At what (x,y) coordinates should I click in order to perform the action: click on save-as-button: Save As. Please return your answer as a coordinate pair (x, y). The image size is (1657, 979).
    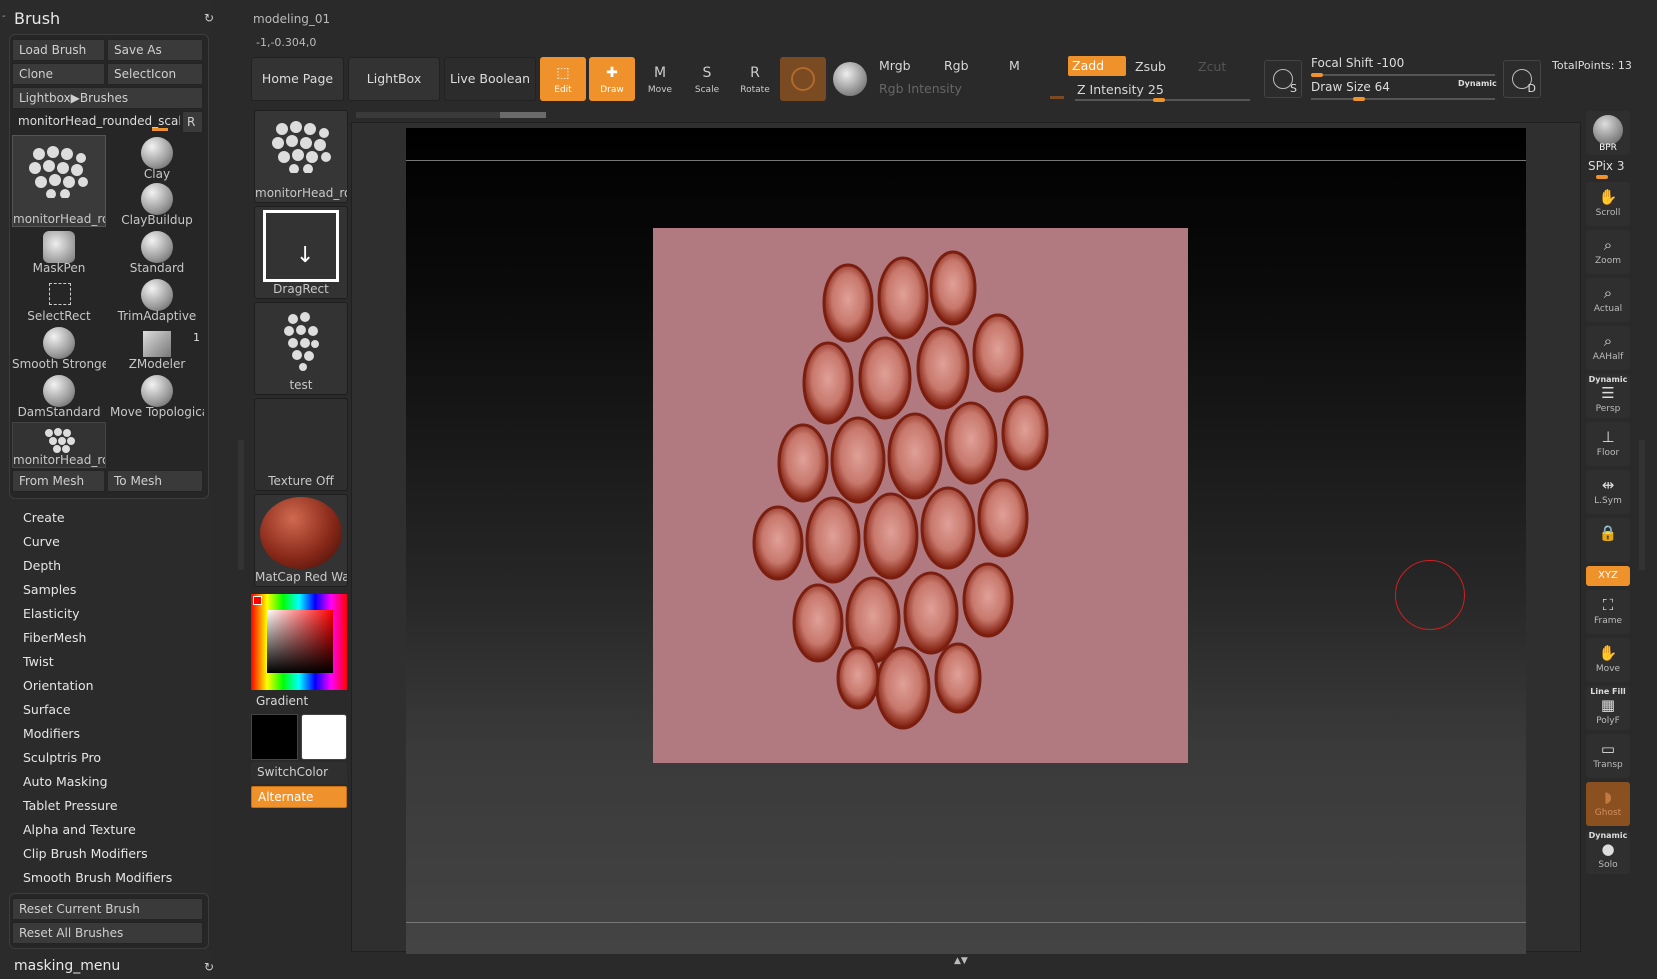
    Looking at the image, I should click on (155, 50).